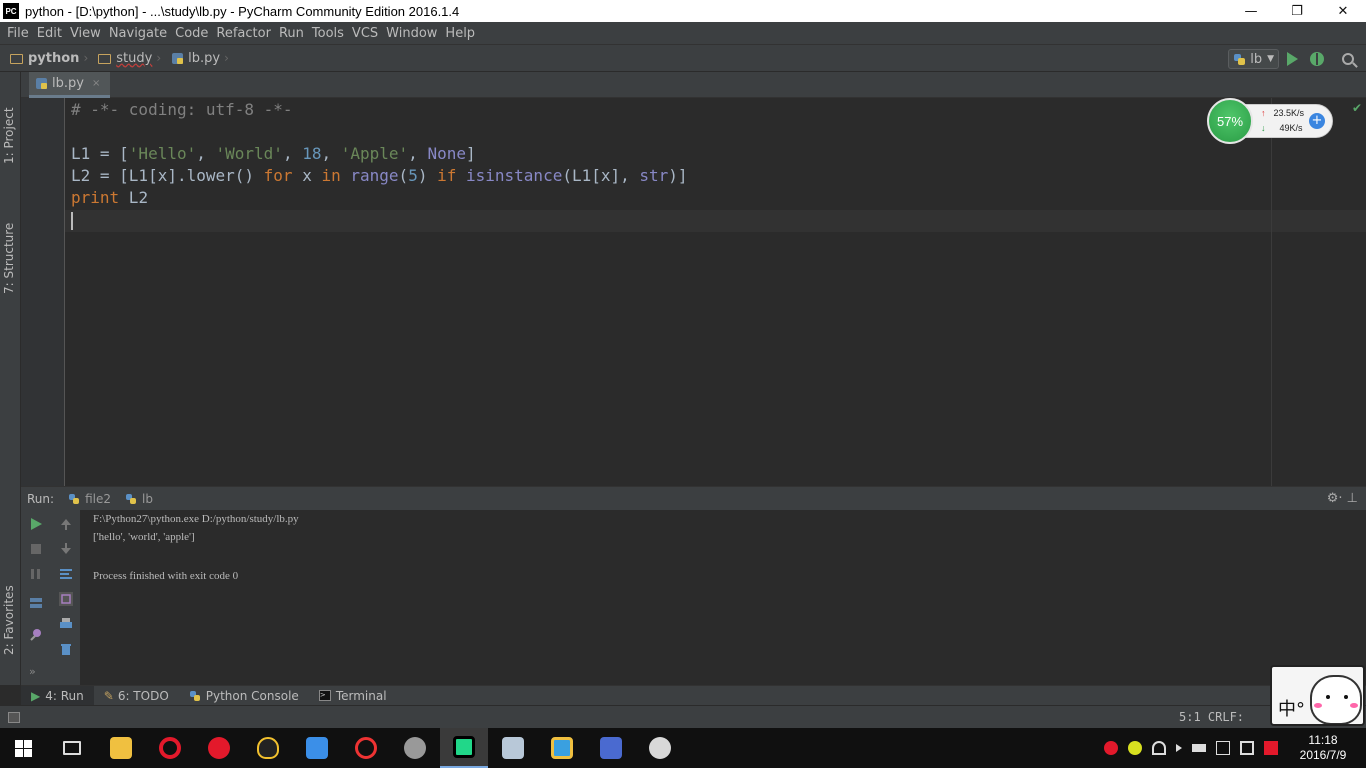 Image resolution: width=1366 pixels, height=768 pixels. I want to click on menu-vcs: VCS, so click(365, 33).